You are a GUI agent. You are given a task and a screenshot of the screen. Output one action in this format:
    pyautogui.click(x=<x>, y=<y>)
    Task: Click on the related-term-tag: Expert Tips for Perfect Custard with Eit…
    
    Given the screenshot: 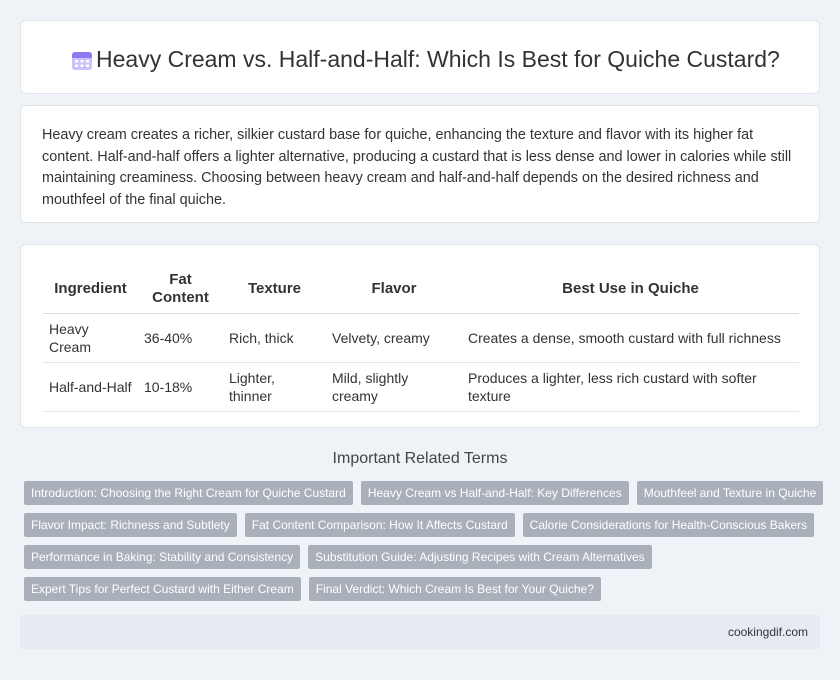 What is the action you would take?
    pyautogui.click(x=162, y=589)
    